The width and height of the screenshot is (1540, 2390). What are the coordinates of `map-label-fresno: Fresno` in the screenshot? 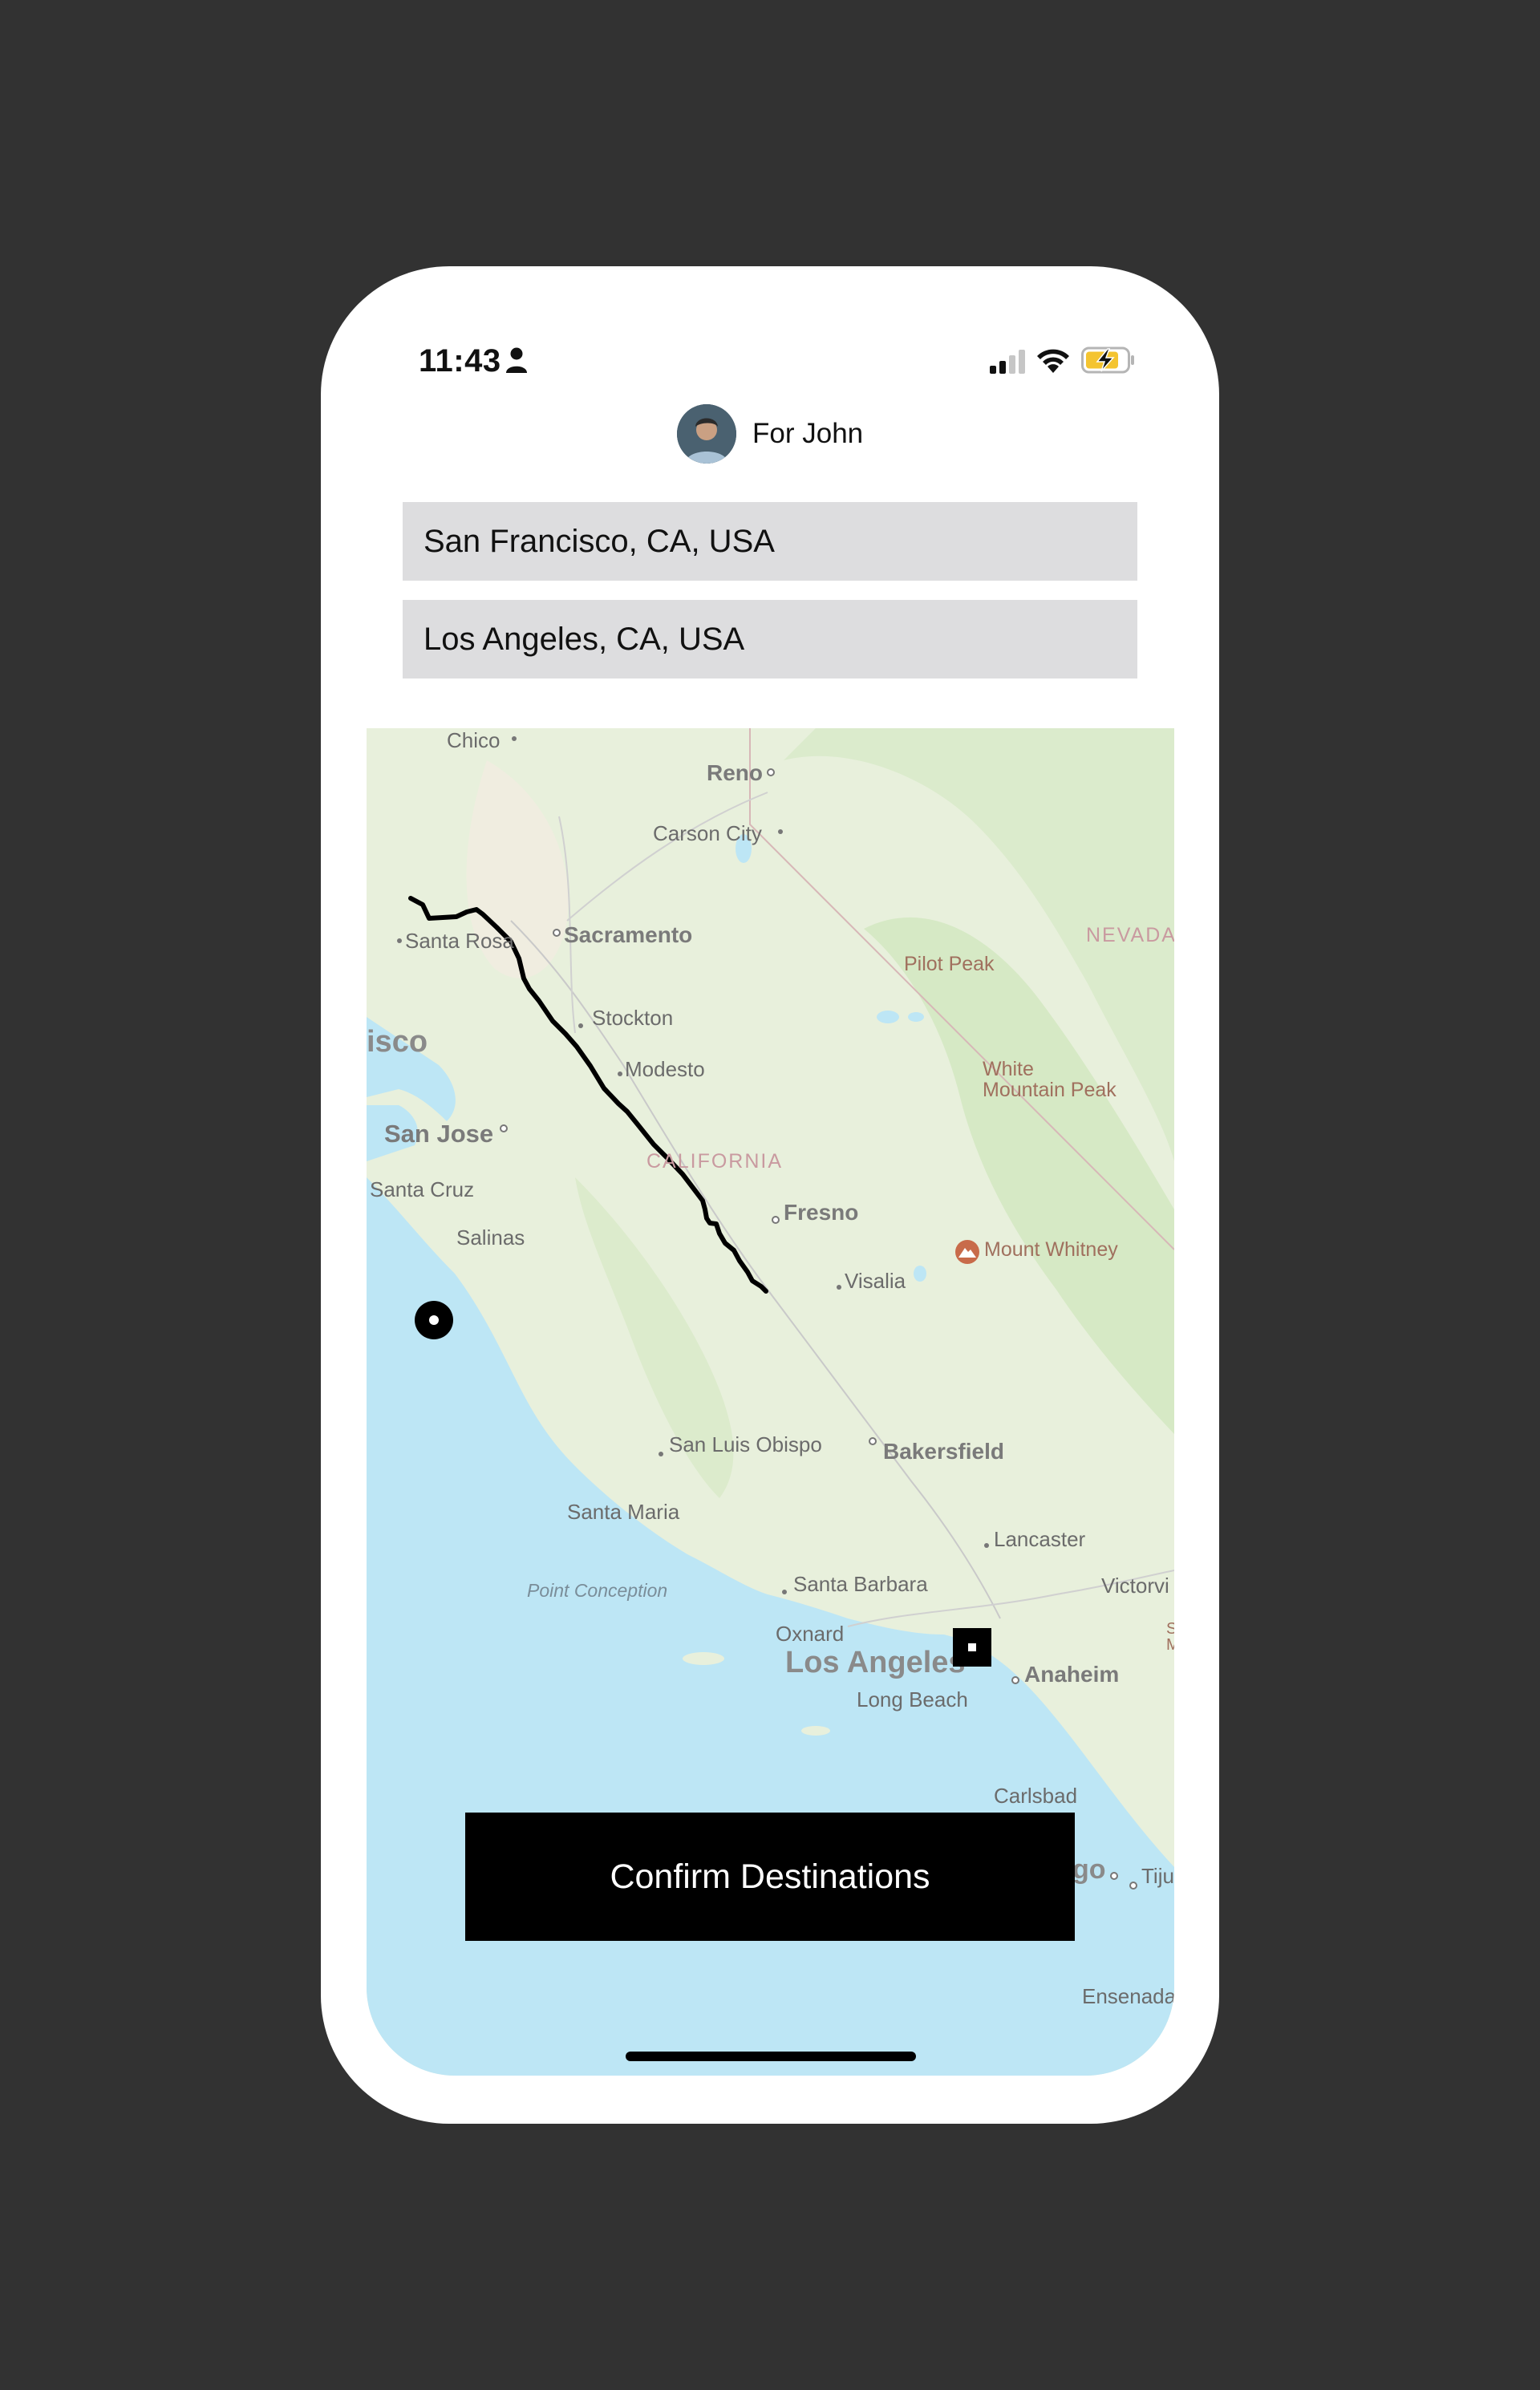 It's located at (821, 1212).